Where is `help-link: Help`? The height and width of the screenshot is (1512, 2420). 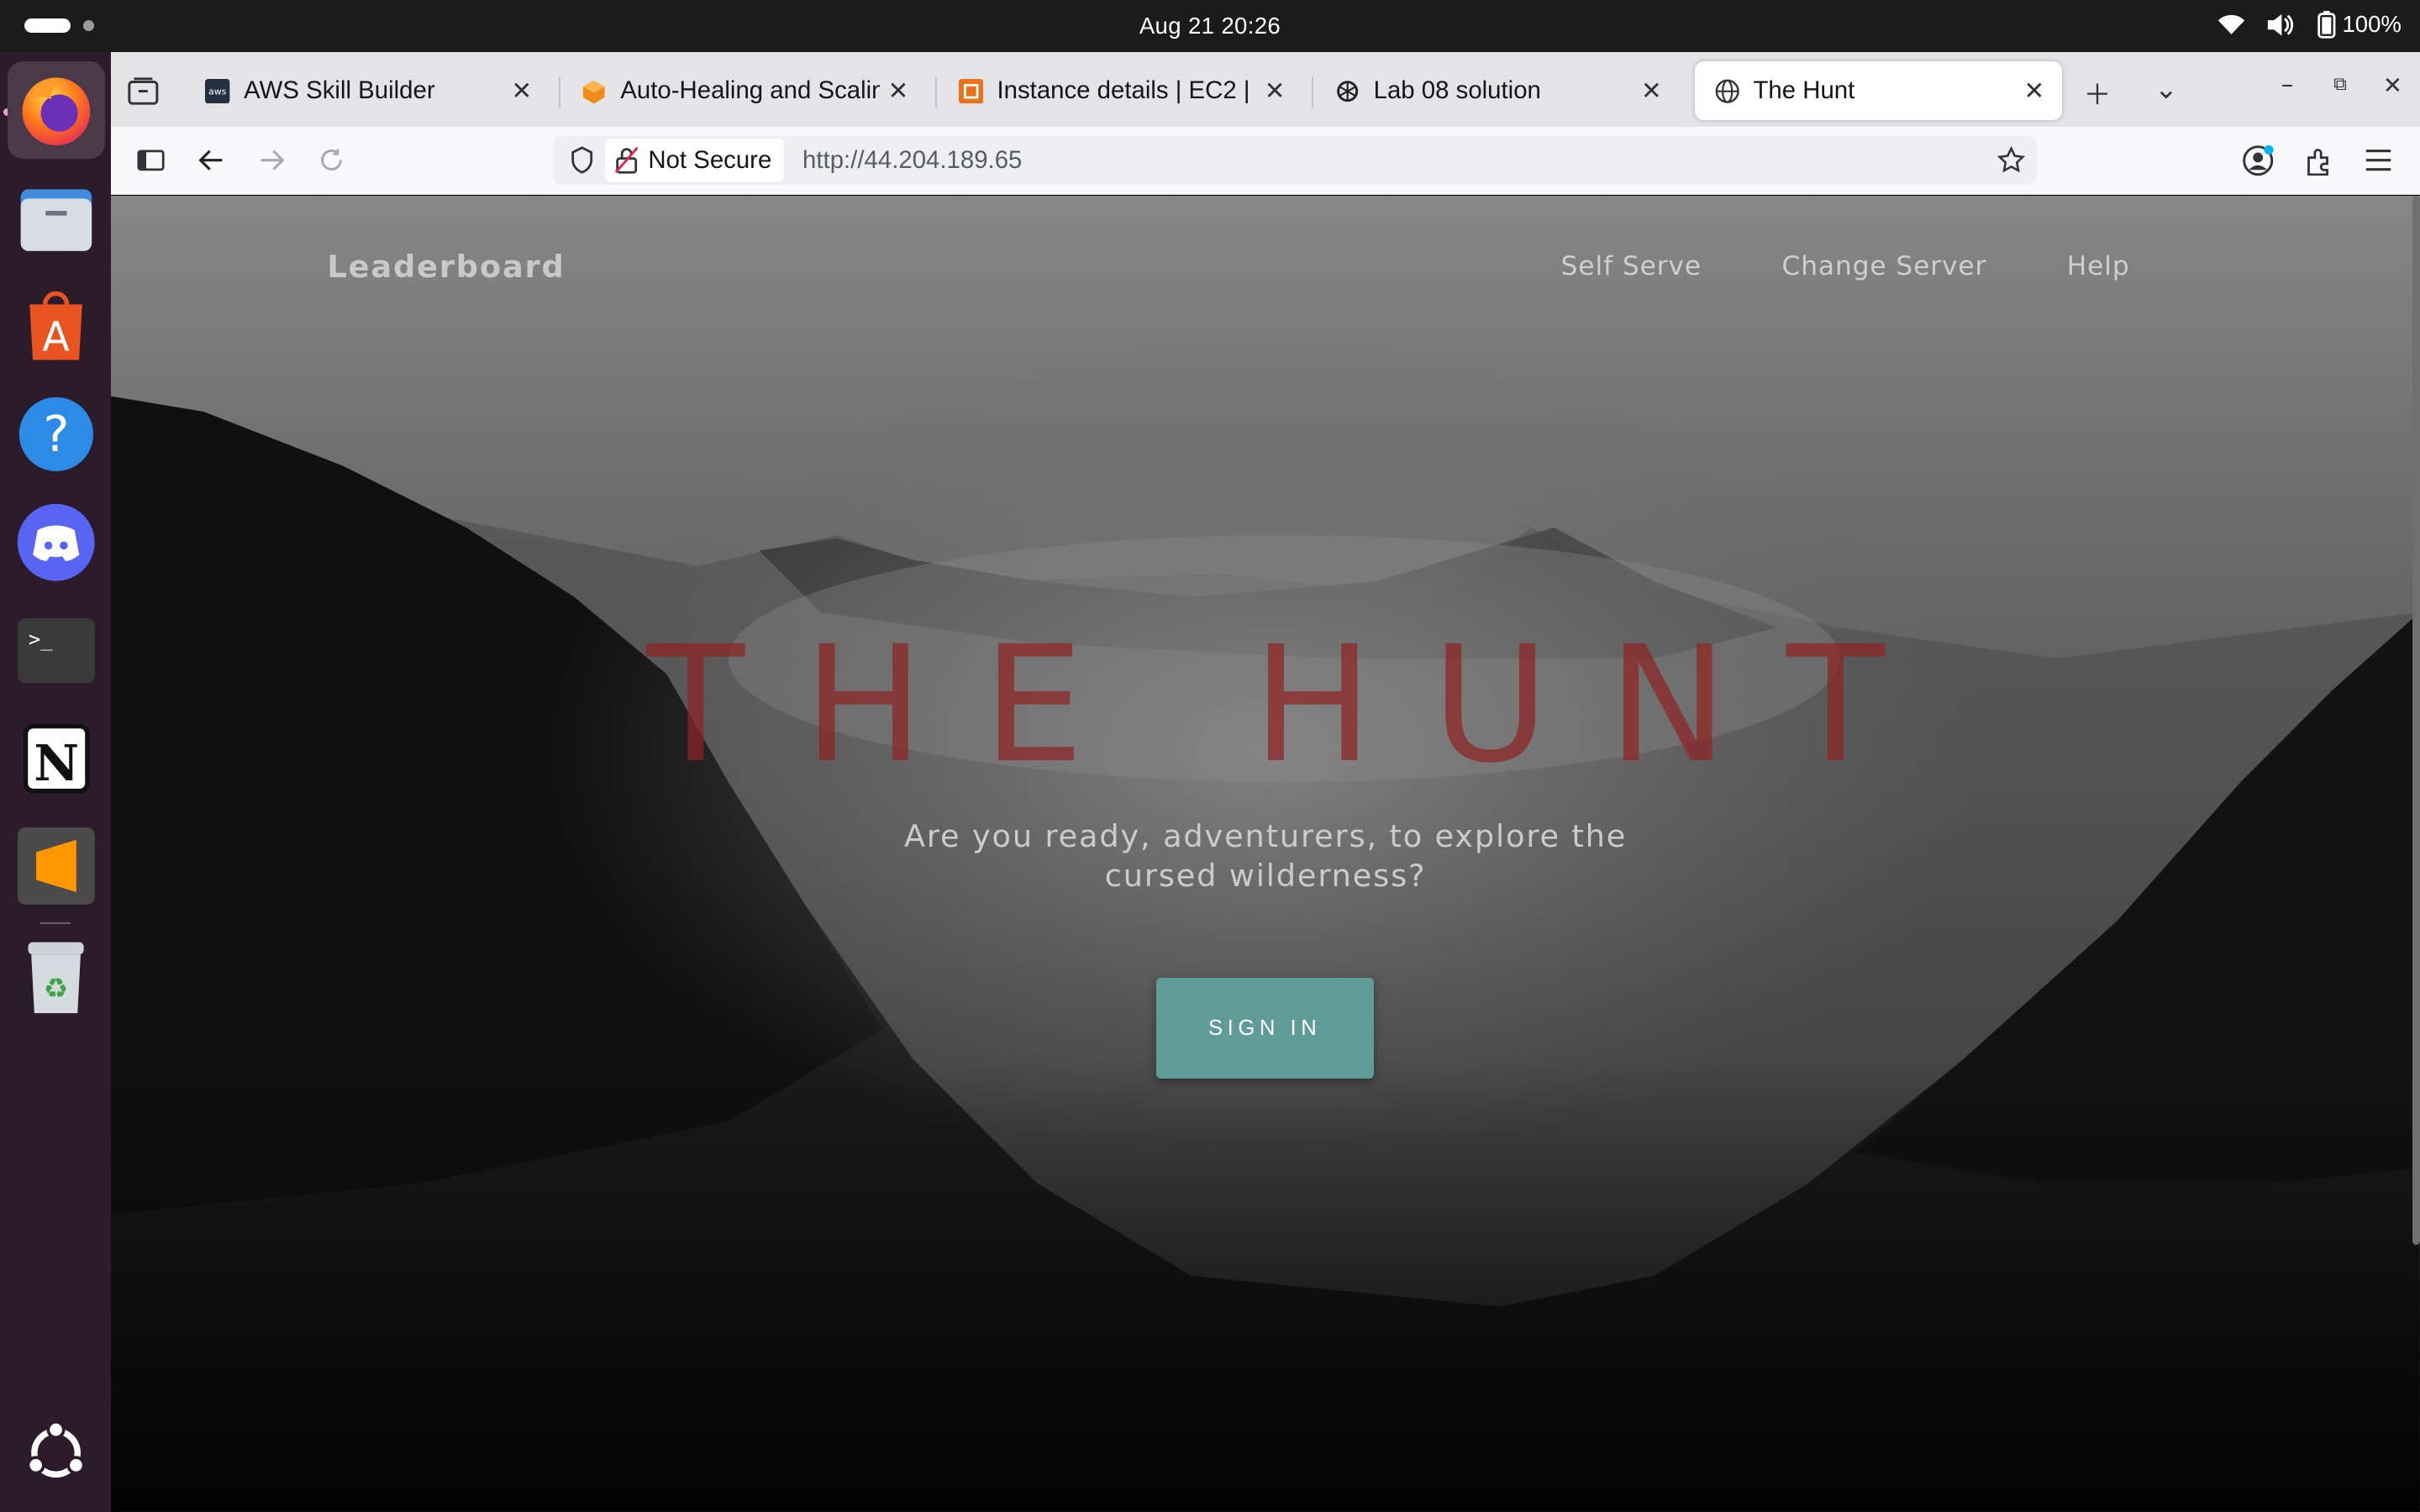
help-link: Help is located at coordinates (2098, 266).